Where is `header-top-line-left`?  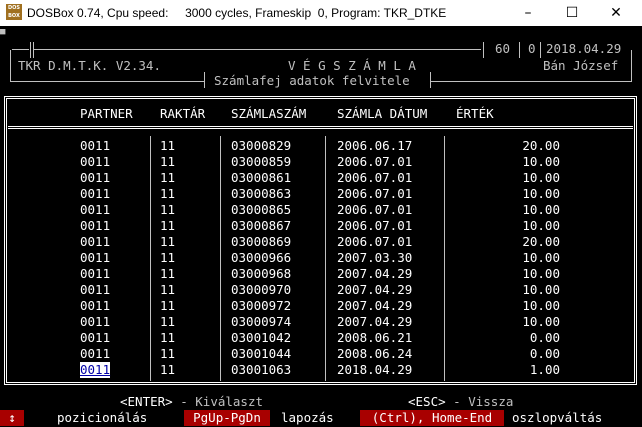 header-top-line-left is located at coordinates (20, 49).